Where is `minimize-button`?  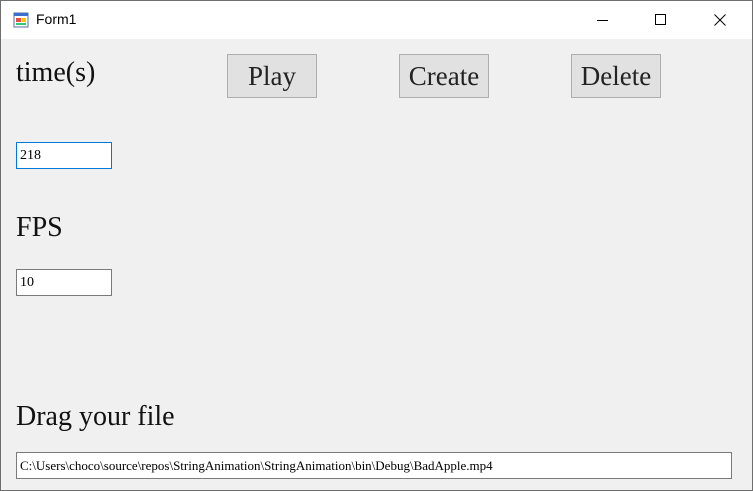 minimize-button is located at coordinates (603, 20).